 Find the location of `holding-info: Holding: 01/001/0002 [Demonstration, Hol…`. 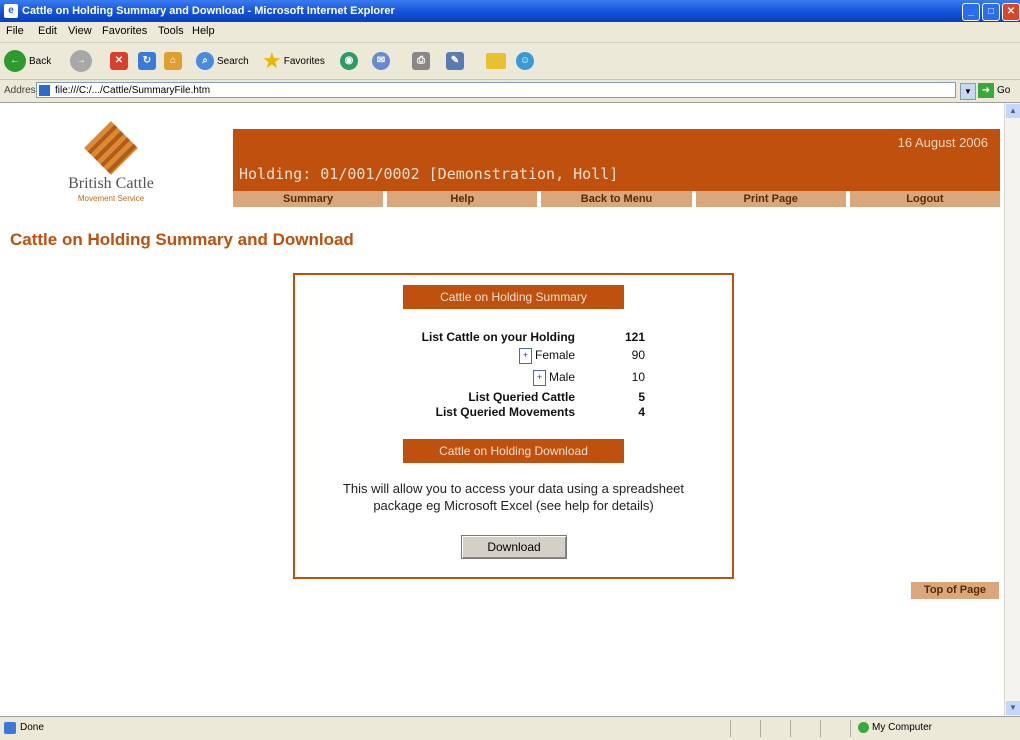

holding-info: Holding: 01/001/0002 [Demonstration, Hol… is located at coordinates (429, 174).